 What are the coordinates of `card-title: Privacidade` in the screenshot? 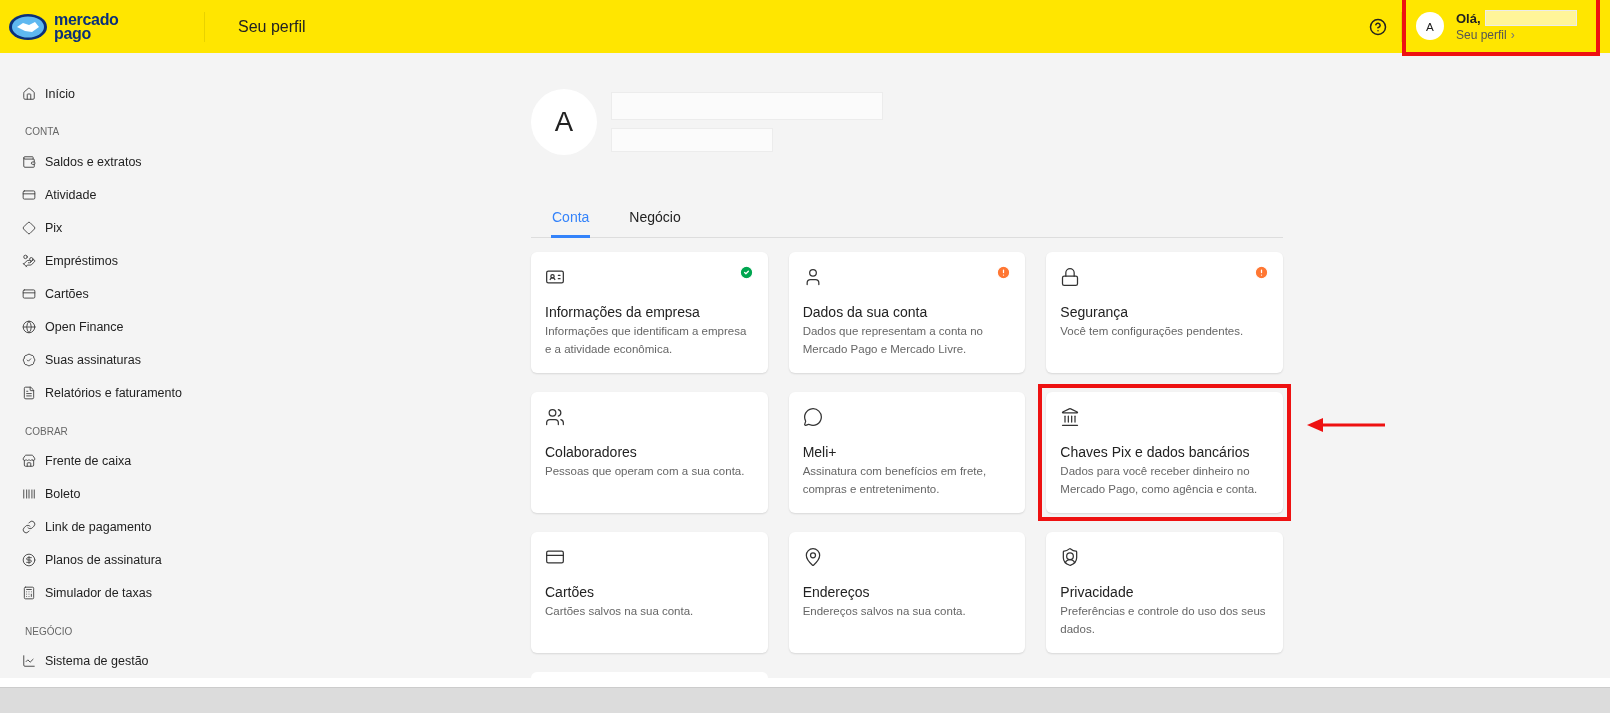 It's located at (1097, 592).